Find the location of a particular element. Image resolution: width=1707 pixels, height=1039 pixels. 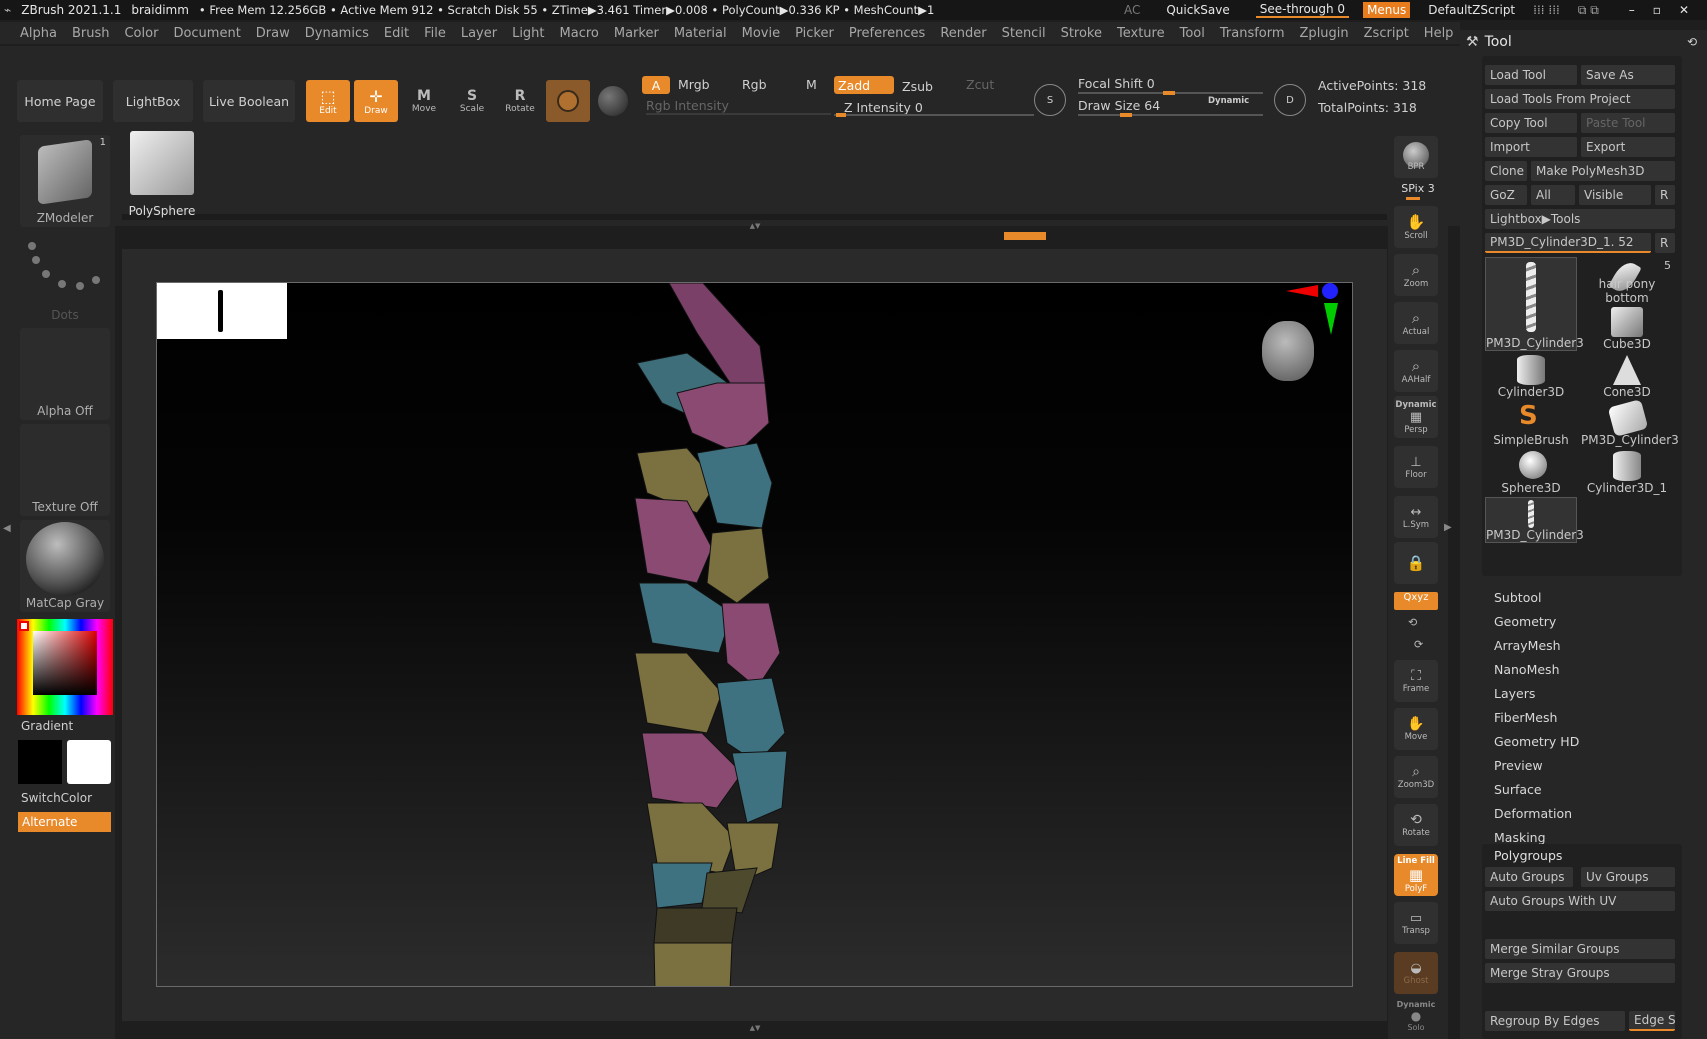

zsub-button: Zsub is located at coordinates (917, 86).